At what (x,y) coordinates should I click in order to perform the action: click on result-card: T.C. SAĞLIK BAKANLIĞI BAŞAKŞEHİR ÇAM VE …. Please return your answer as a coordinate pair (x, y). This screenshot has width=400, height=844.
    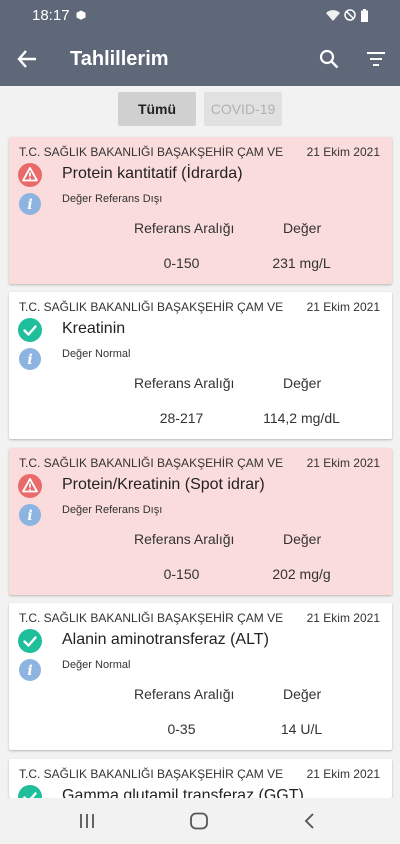
    Looking at the image, I should click on (200, 778).